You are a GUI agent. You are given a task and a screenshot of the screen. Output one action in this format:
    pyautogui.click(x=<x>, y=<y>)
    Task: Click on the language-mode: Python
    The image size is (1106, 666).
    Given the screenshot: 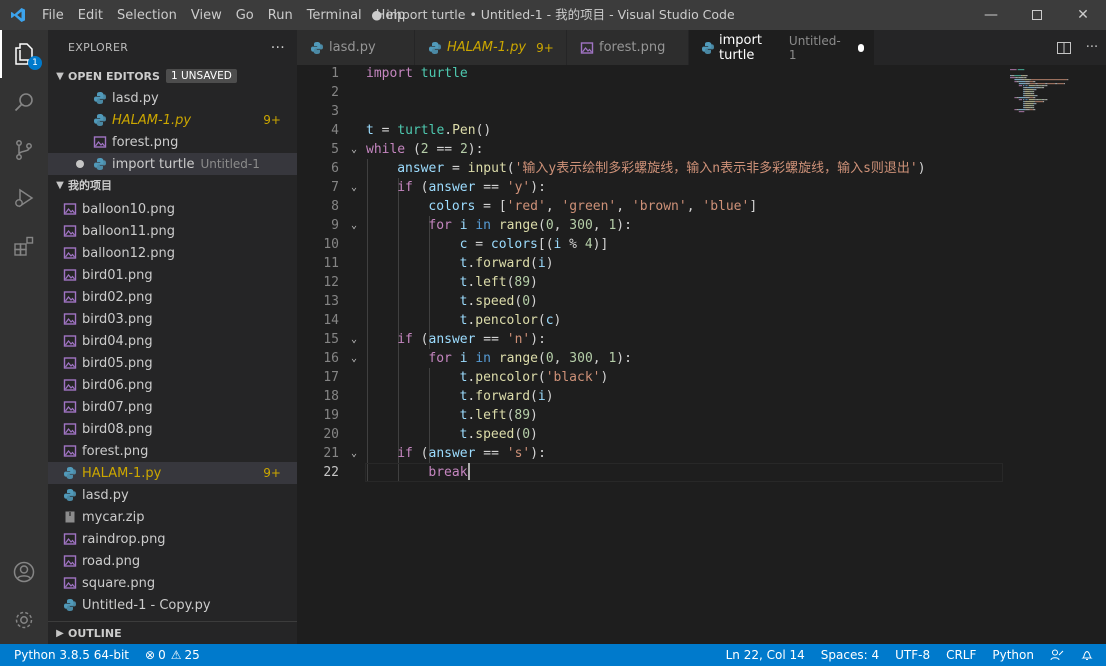 What is the action you would take?
    pyautogui.click(x=1013, y=655)
    